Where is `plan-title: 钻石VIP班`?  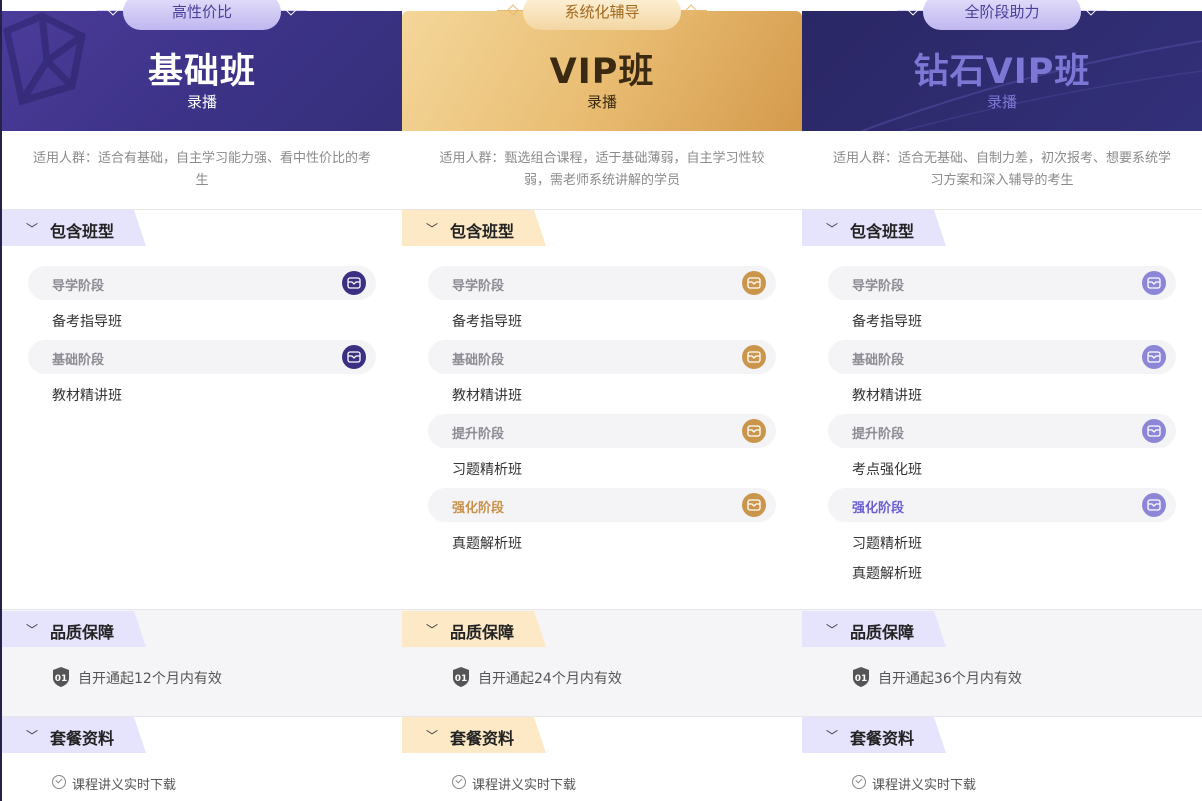
plan-title: 钻石VIP班 is located at coordinates (1002, 72).